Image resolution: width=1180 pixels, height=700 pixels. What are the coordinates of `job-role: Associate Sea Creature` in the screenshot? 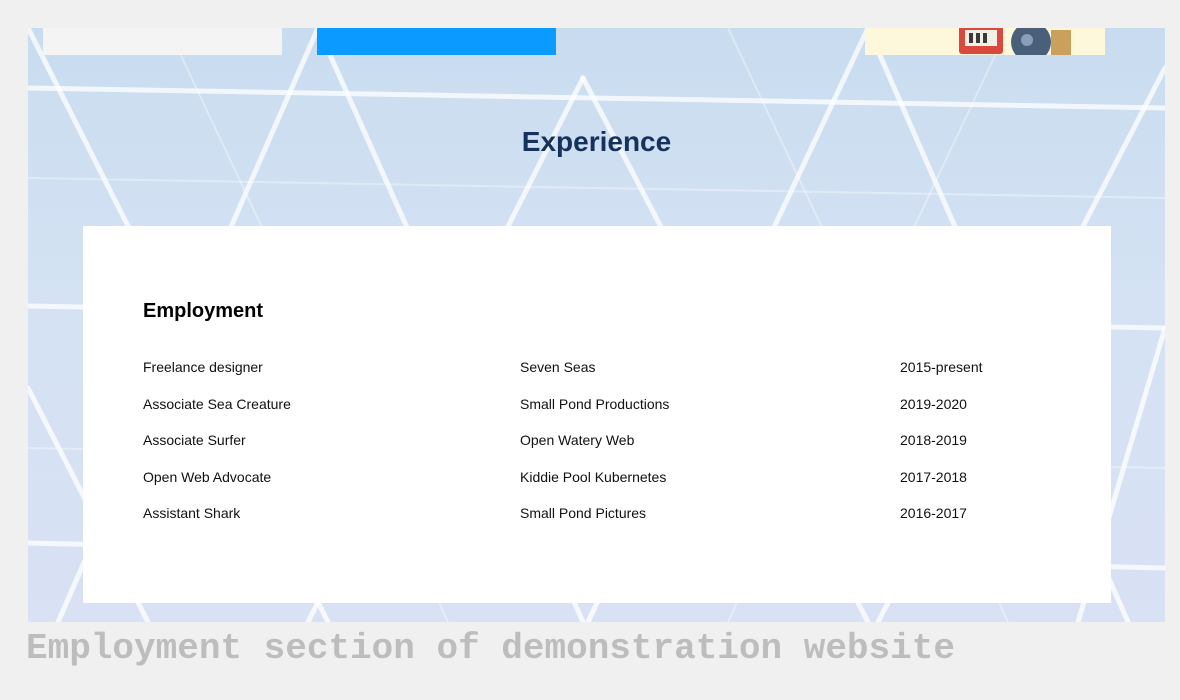 It's located at (217, 403).